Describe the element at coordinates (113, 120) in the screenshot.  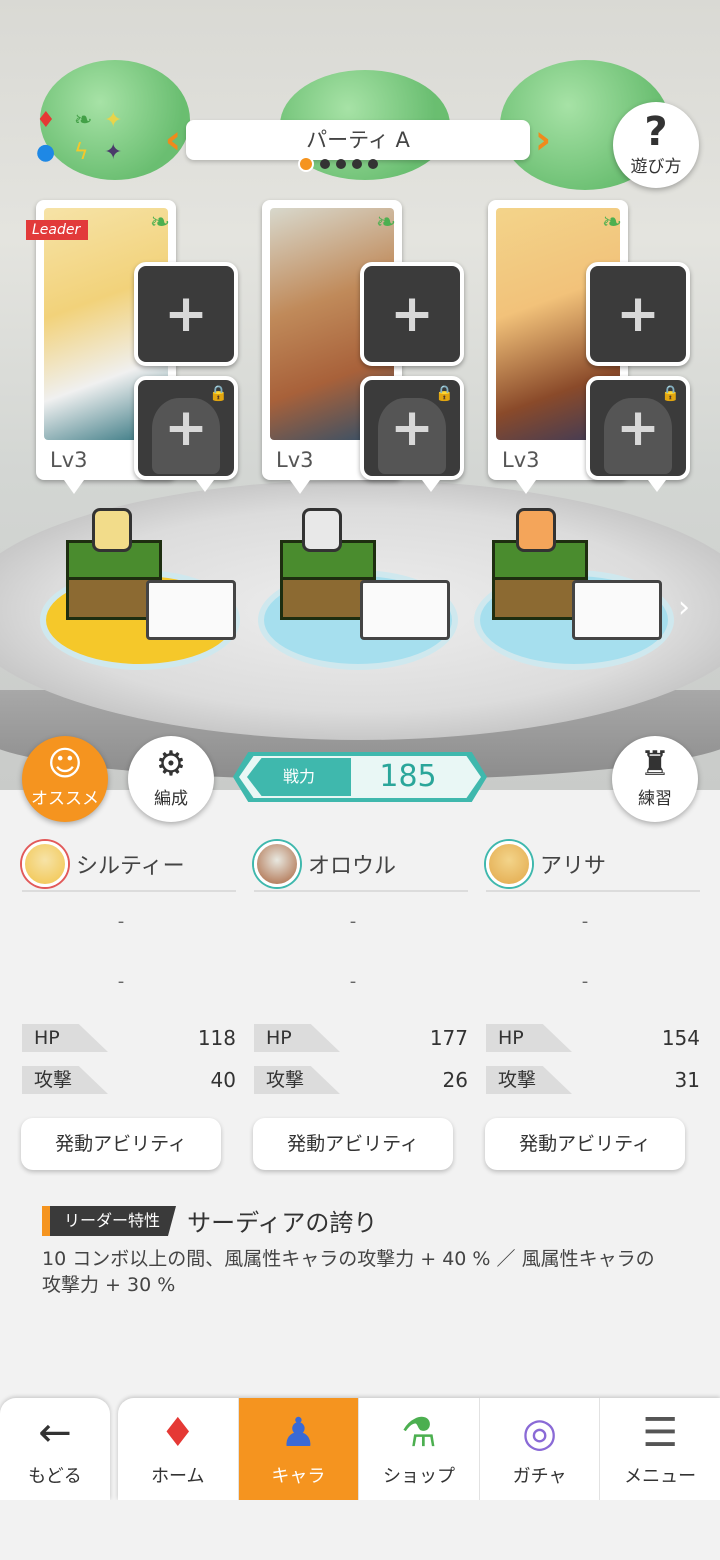
I see `sparkle-icon: ✦` at that location.